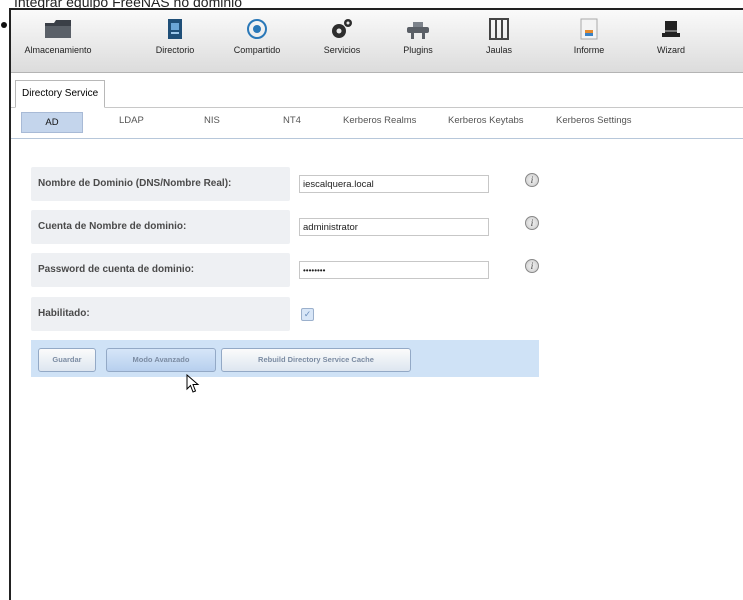 The height and width of the screenshot is (600, 743). Describe the element at coordinates (292, 120) in the screenshot. I see `subtab-nt4: NT4` at that location.